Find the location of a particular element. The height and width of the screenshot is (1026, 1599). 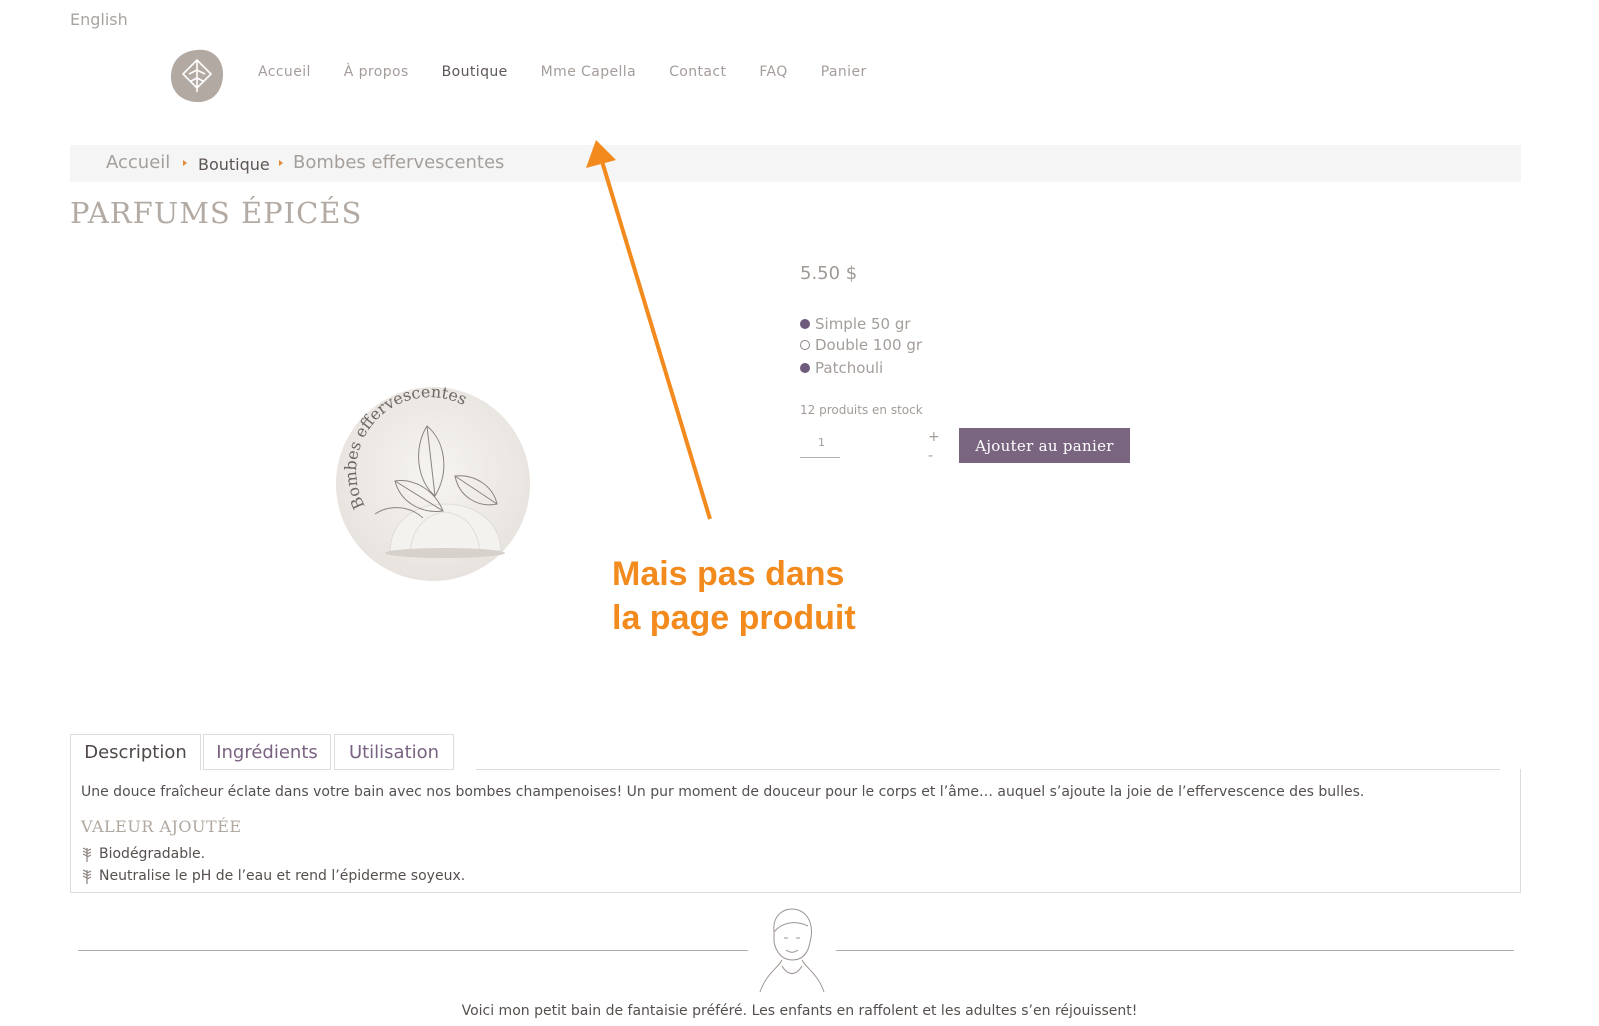

quantity-input is located at coordinates (820, 443).